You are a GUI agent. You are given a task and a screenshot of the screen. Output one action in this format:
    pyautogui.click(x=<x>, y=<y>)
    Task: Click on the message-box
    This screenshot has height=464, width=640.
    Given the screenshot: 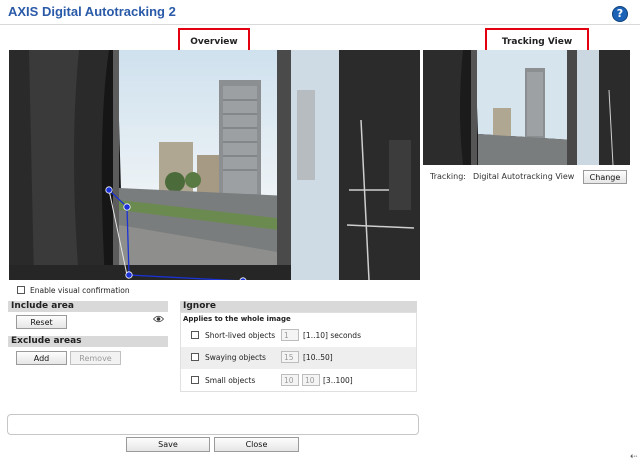 What is the action you would take?
    pyautogui.click(x=213, y=424)
    